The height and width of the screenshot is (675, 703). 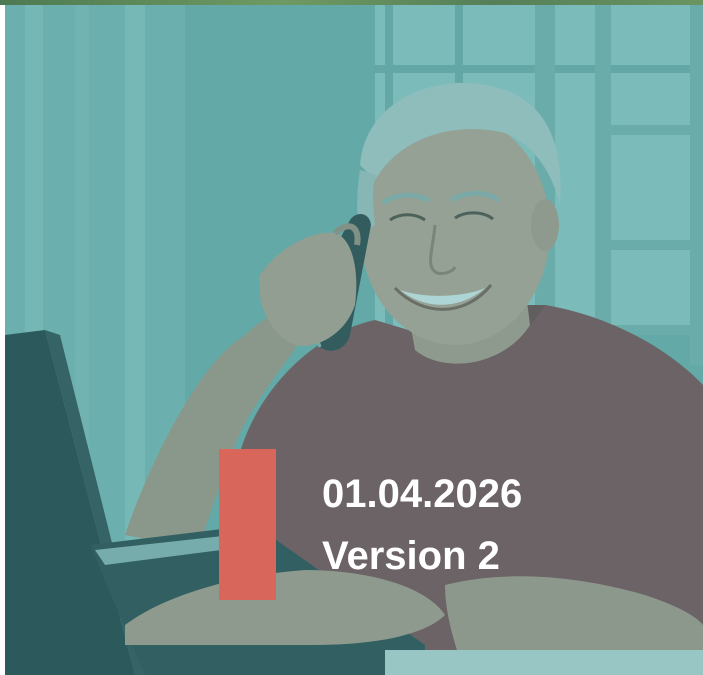 I want to click on cover-version: Version 2, so click(x=411, y=556).